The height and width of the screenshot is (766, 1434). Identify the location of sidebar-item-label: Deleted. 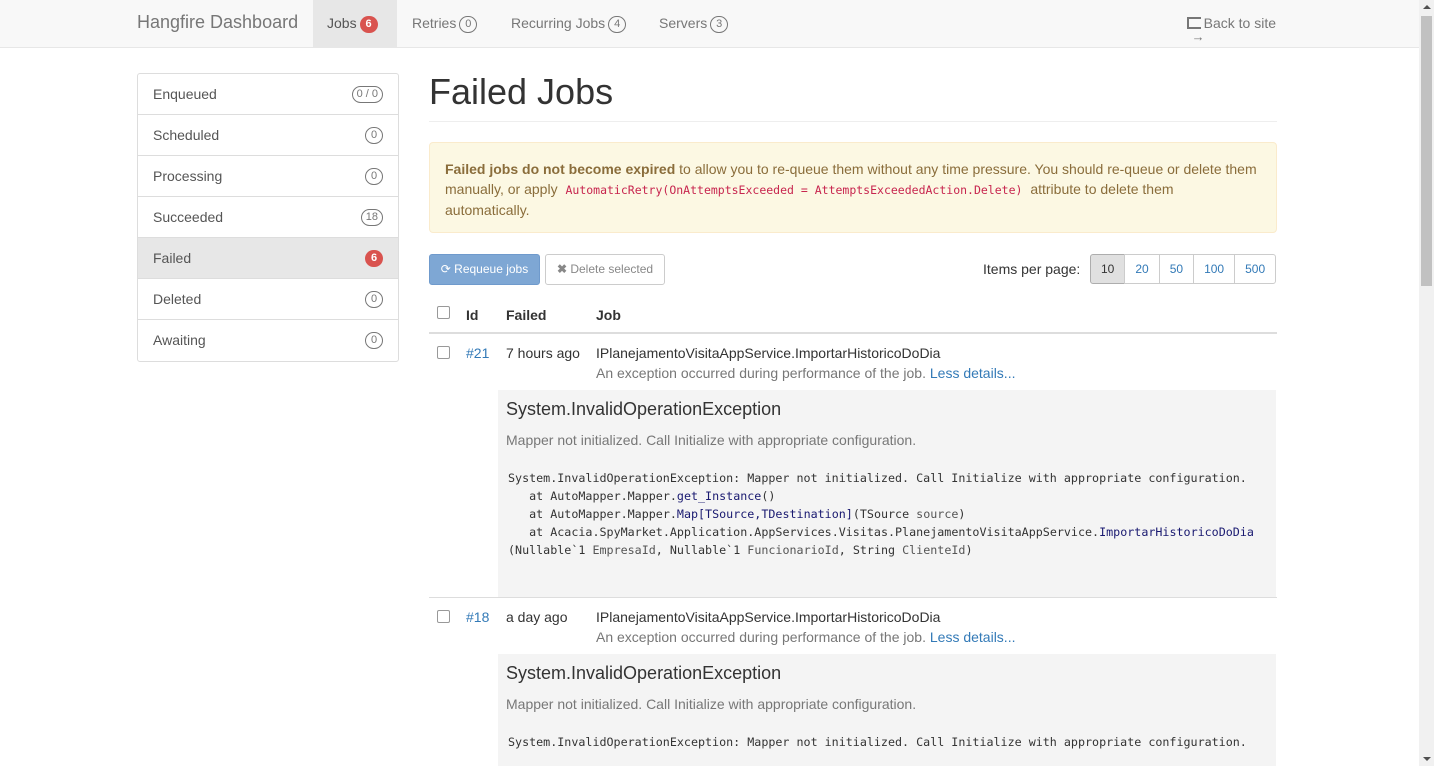
(177, 299).